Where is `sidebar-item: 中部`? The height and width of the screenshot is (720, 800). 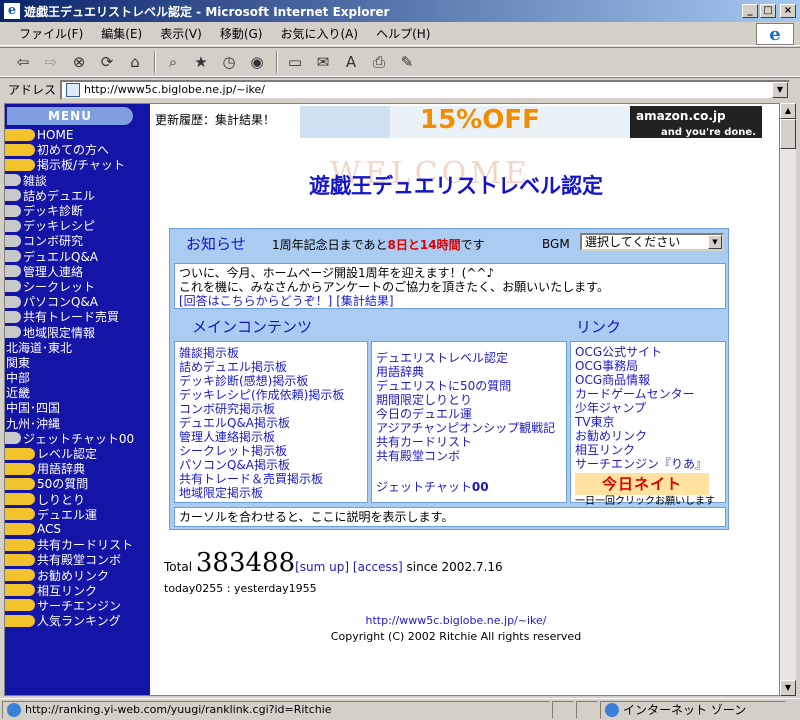 sidebar-item: 中部 is located at coordinates (77, 377).